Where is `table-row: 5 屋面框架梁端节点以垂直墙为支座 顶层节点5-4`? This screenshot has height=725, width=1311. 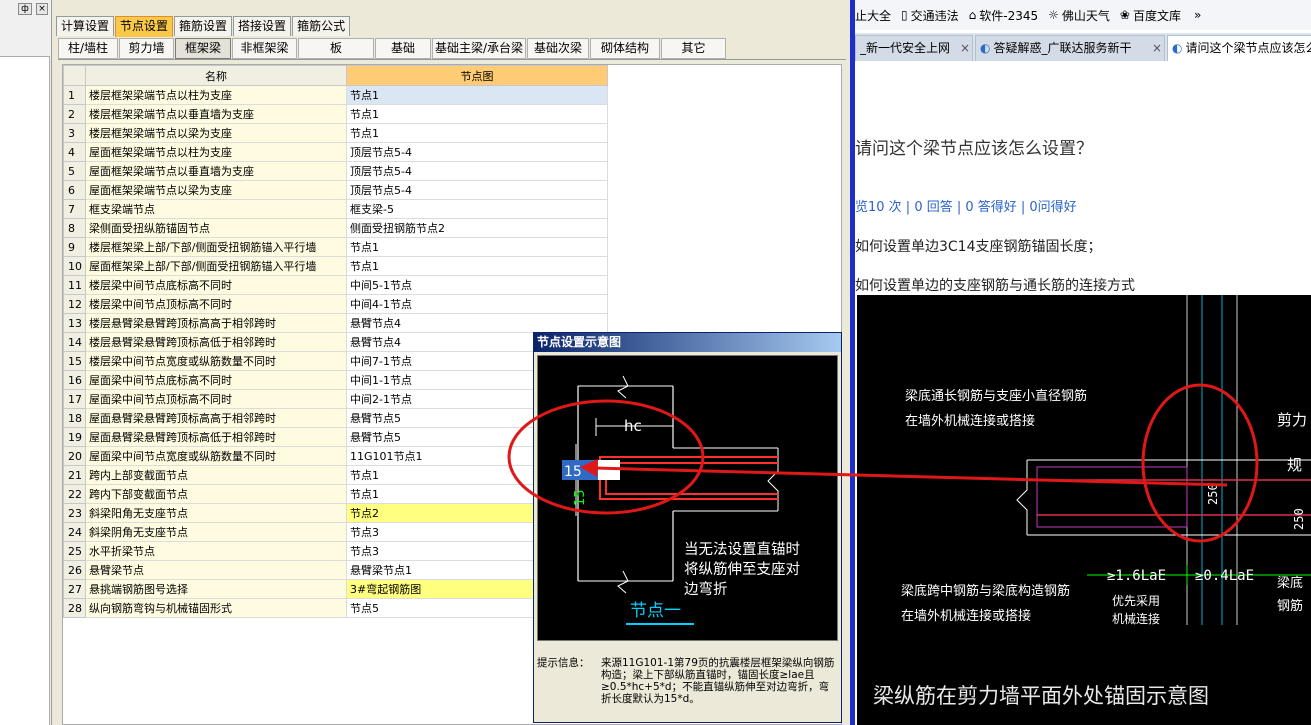
table-row: 5 屋面框架梁端节点以垂直墙为支座 顶层节点5-4 is located at coordinates (335, 171).